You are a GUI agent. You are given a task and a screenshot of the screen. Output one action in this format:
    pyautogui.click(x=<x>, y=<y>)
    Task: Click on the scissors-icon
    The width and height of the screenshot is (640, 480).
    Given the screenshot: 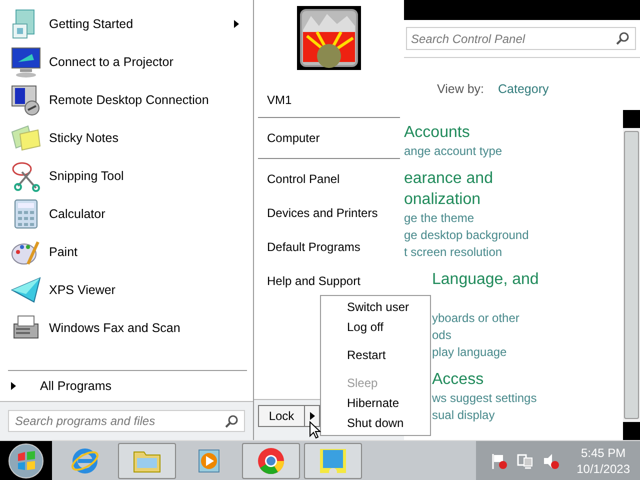 What is the action you would take?
    pyautogui.click(x=26, y=176)
    